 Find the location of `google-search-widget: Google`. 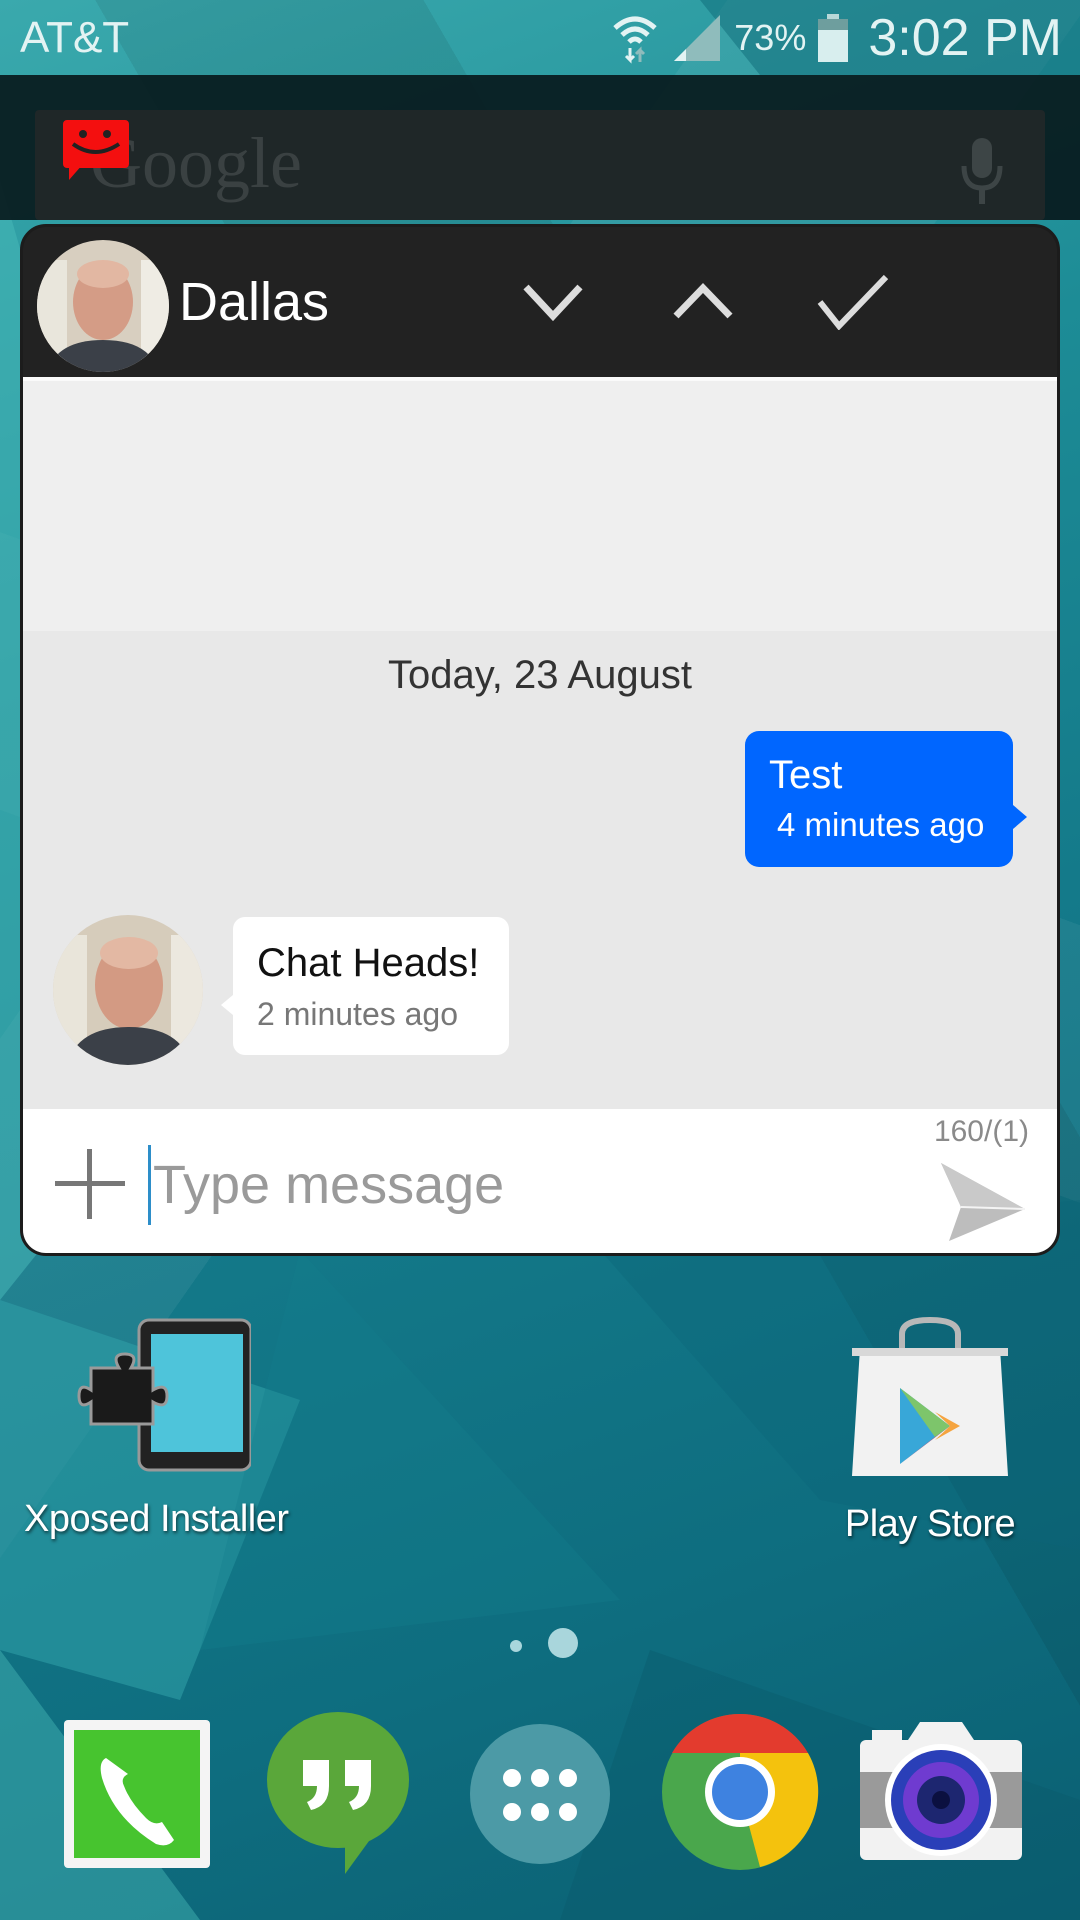

google-search-widget: Google is located at coordinates (540, 165).